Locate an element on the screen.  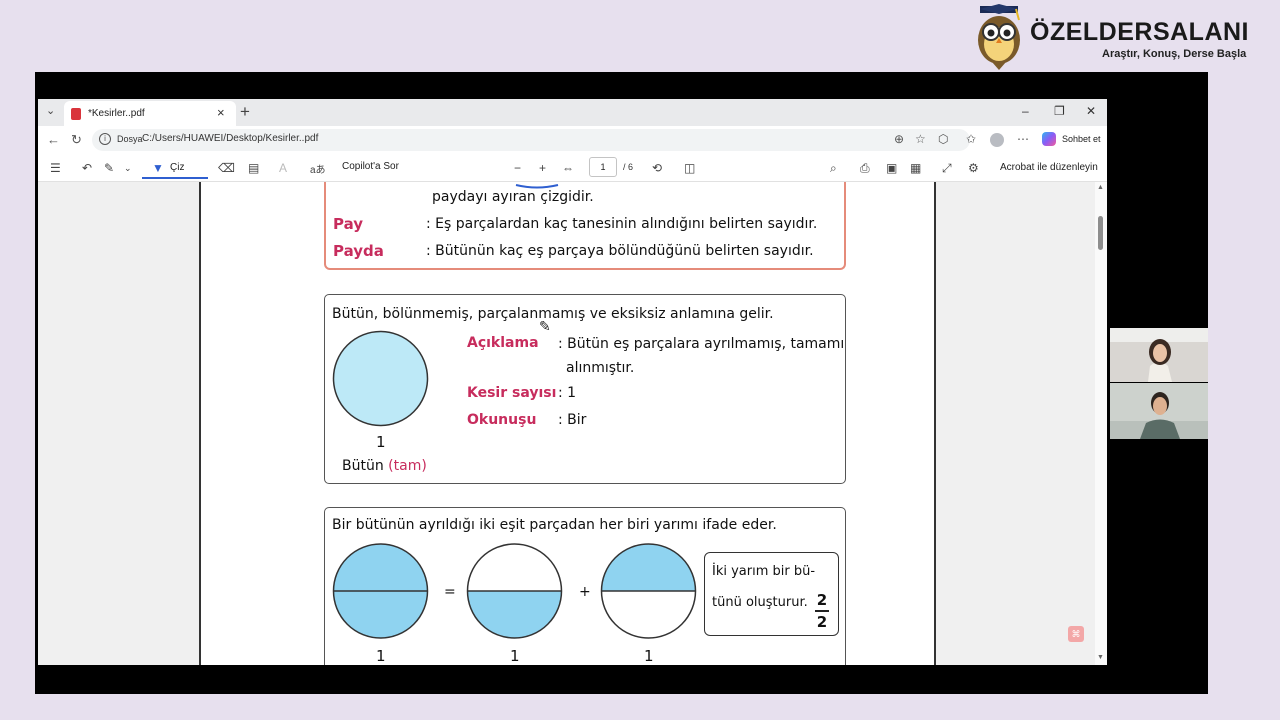
intro-line: paydayı ayıran çizgidir. is located at coordinates (513, 197).